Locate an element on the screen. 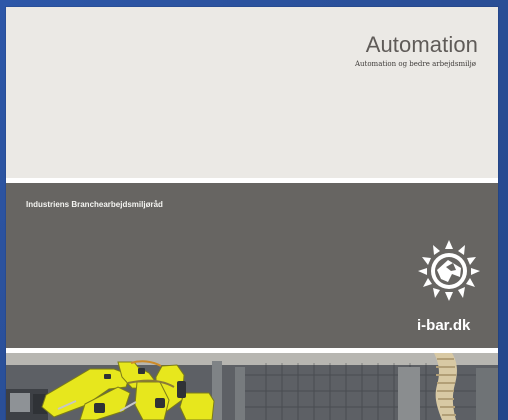 This screenshot has width=508, height=420. organization-name: Industriens Branchearbejdsmiljøråd is located at coordinates (94, 204).